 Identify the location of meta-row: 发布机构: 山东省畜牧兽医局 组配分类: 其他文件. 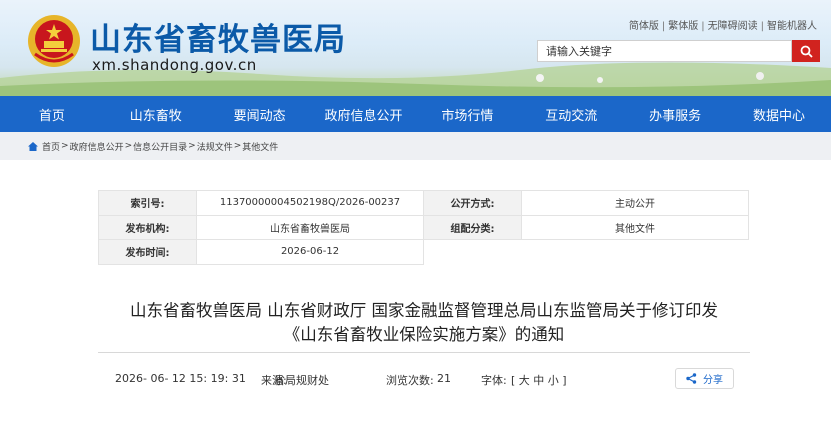
(423, 227).